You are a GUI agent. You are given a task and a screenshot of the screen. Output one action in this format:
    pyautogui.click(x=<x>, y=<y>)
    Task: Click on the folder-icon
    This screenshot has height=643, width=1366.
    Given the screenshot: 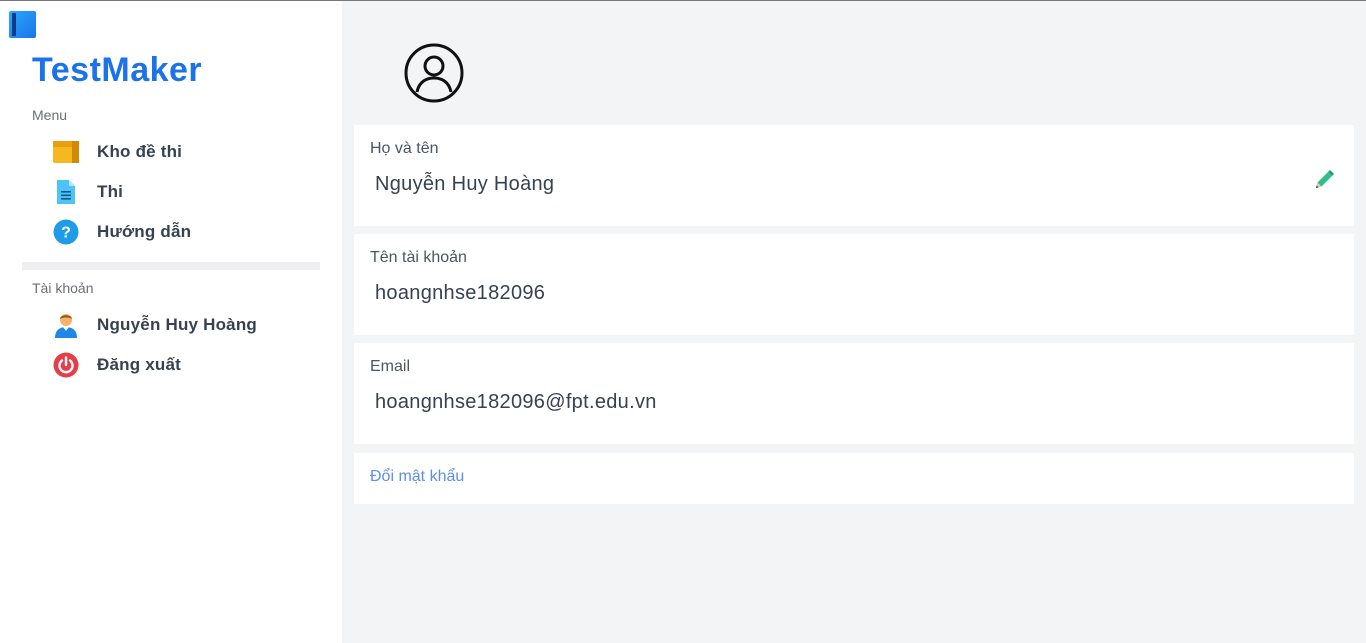 What is the action you would take?
    pyautogui.click(x=66, y=152)
    